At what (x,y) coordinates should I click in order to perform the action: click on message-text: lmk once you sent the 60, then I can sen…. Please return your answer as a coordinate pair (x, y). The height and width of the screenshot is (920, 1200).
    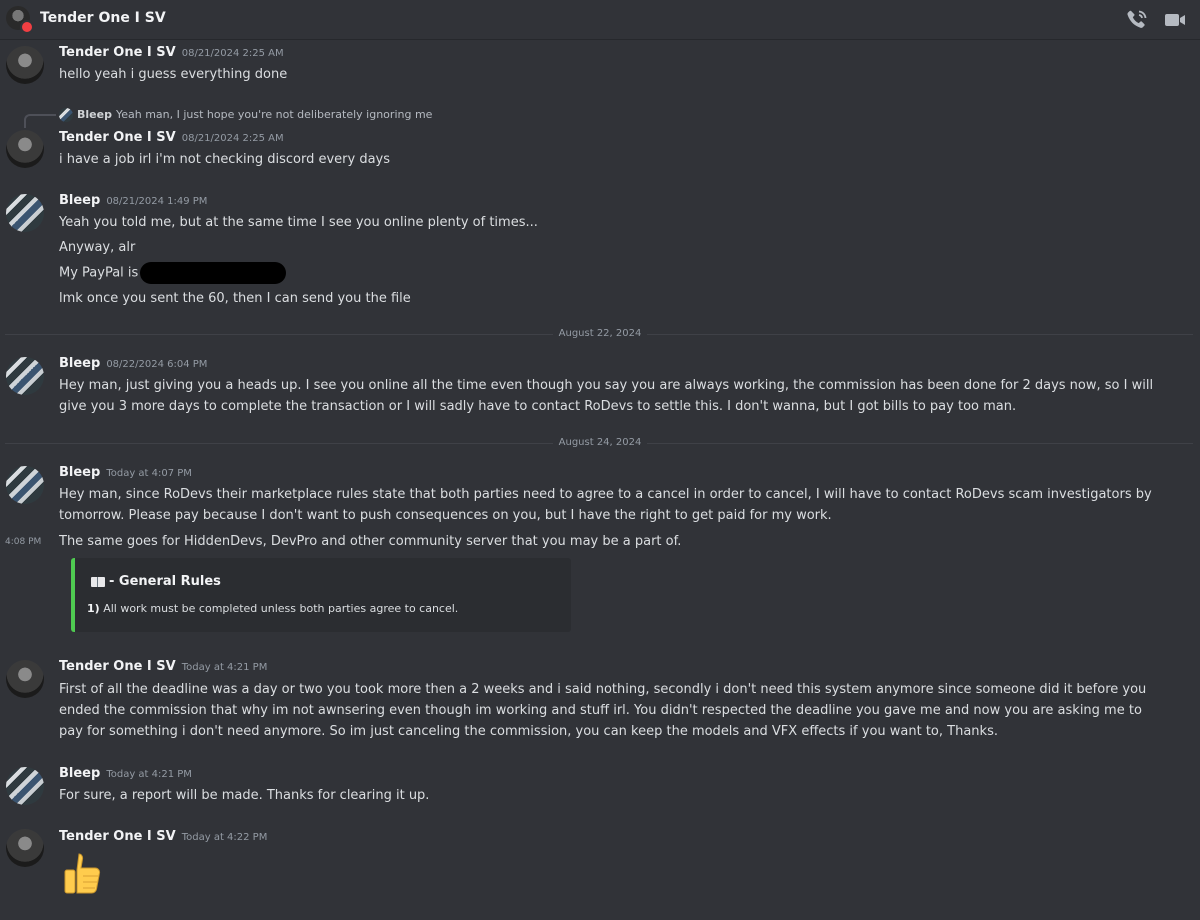
    Looking at the image, I should click on (235, 298).